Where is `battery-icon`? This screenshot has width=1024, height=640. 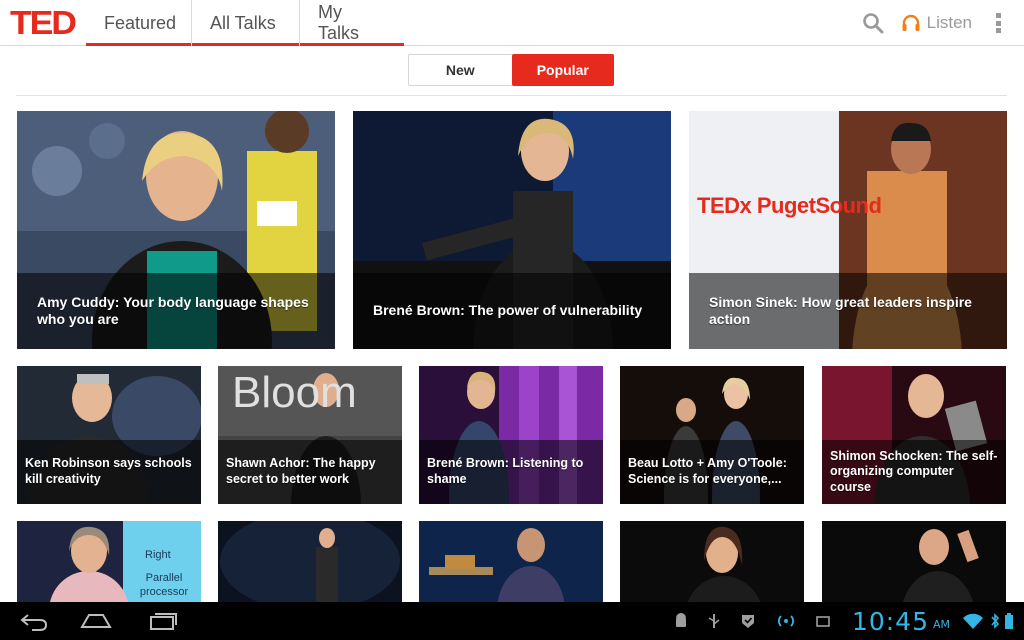 battery-icon is located at coordinates (1009, 621).